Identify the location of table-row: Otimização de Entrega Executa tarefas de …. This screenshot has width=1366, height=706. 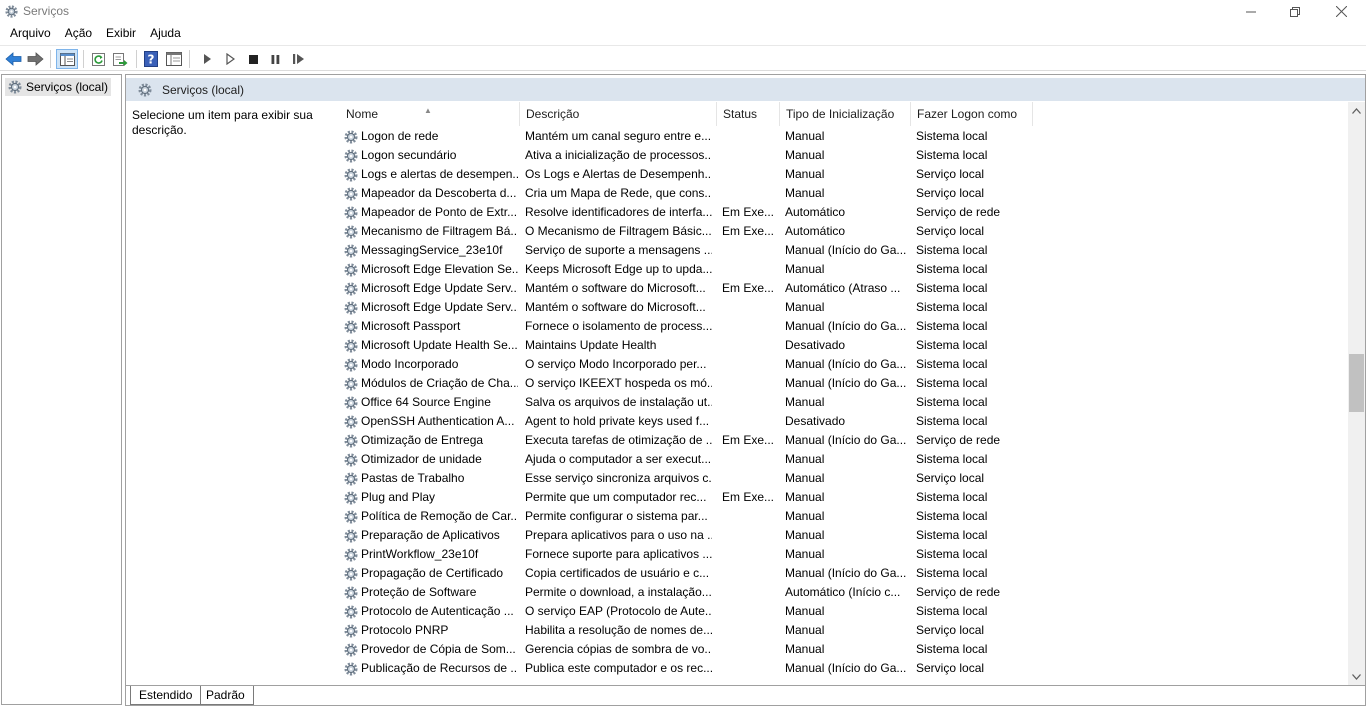
(845, 440).